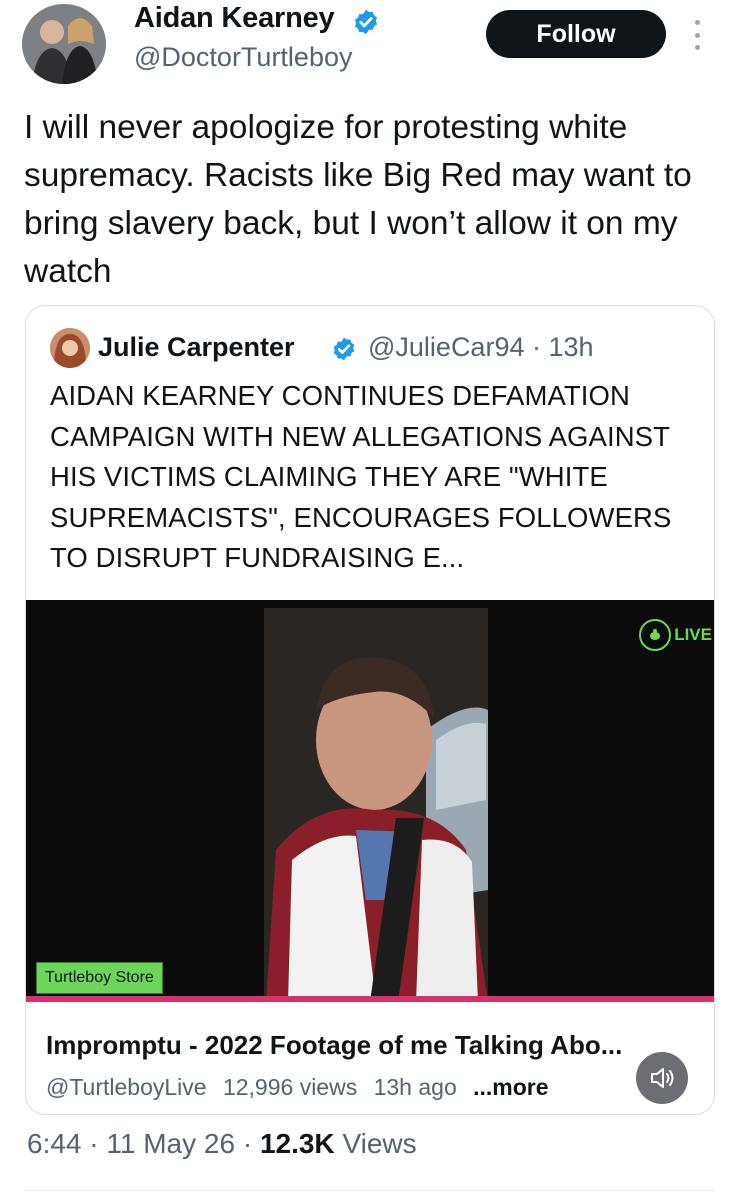 The height and width of the screenshot is (1200, 739). What do you see at coordinates (290, 1087) in the screenshot?
I see `video-views: 12,996 views` at bounding box center [290, 1087].